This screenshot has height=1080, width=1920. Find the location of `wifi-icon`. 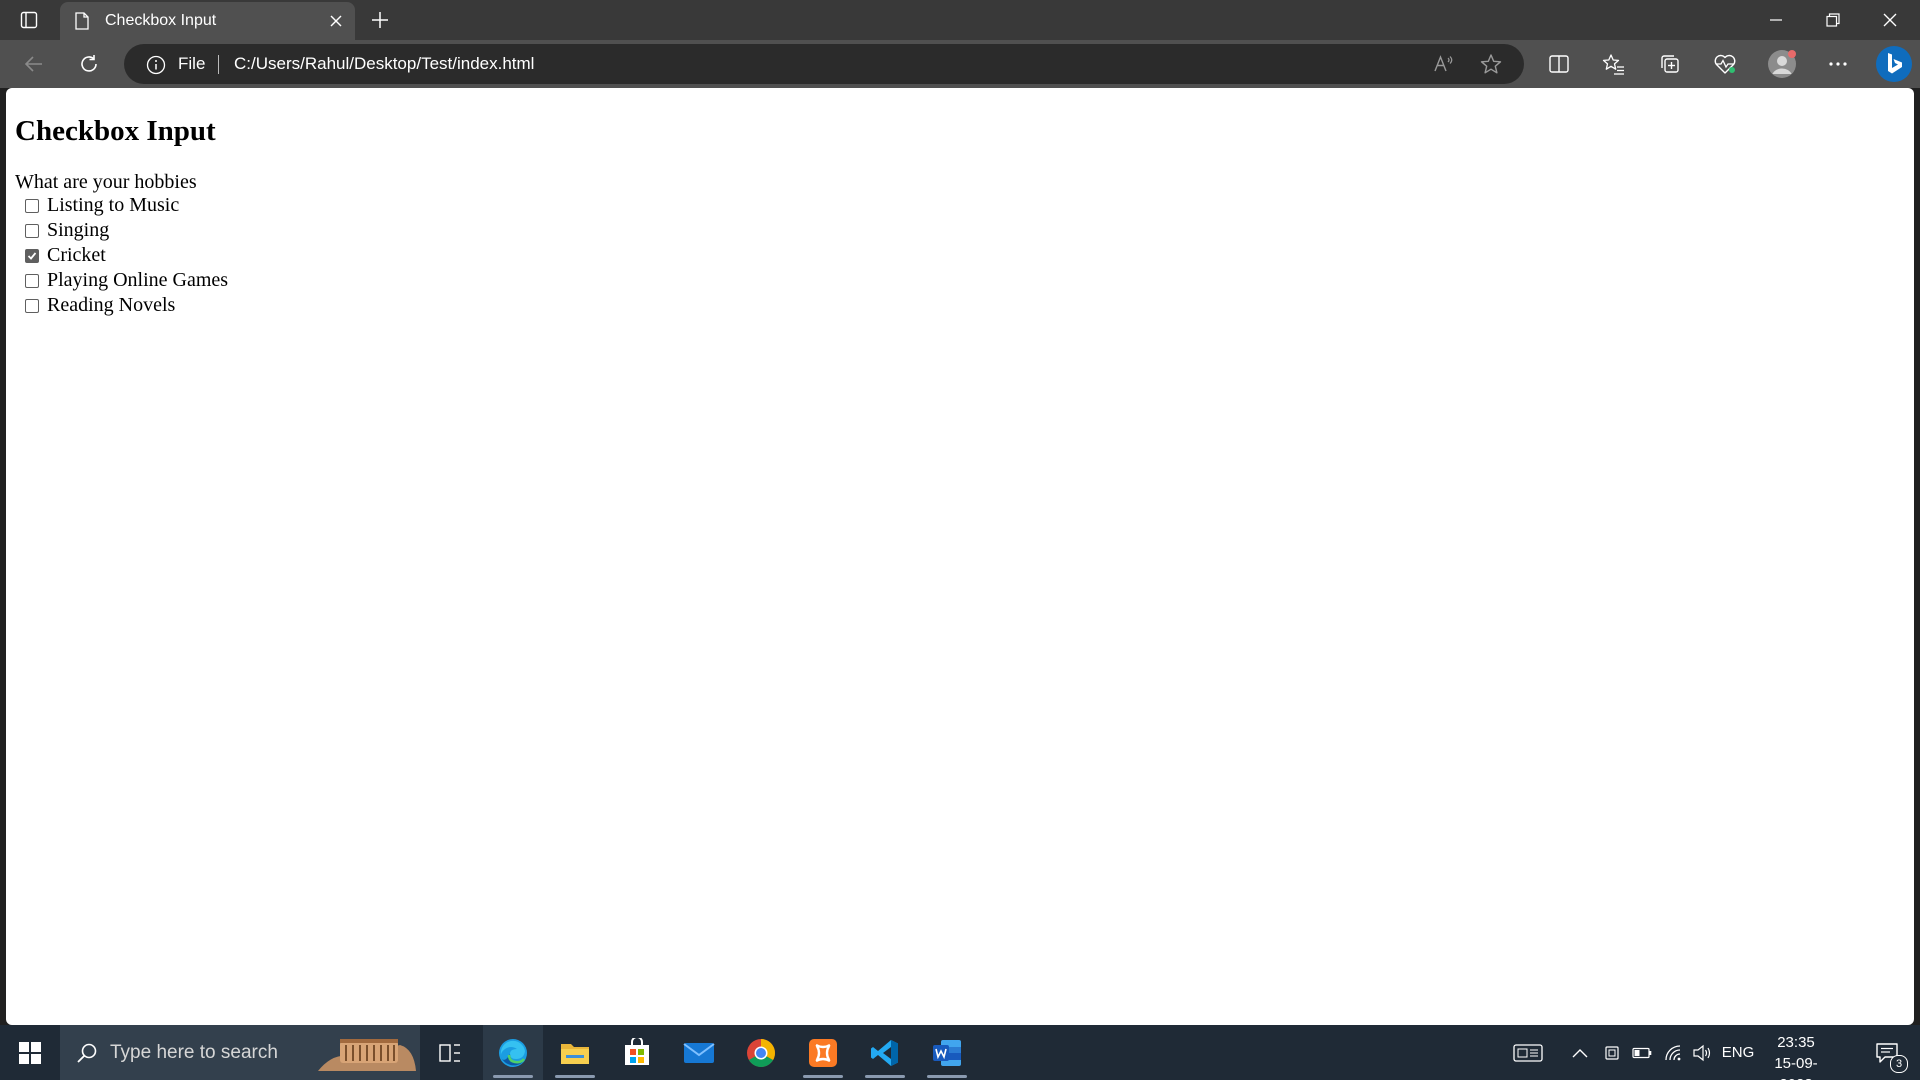

wifi-icon is located at coordinates (1673, 1052).